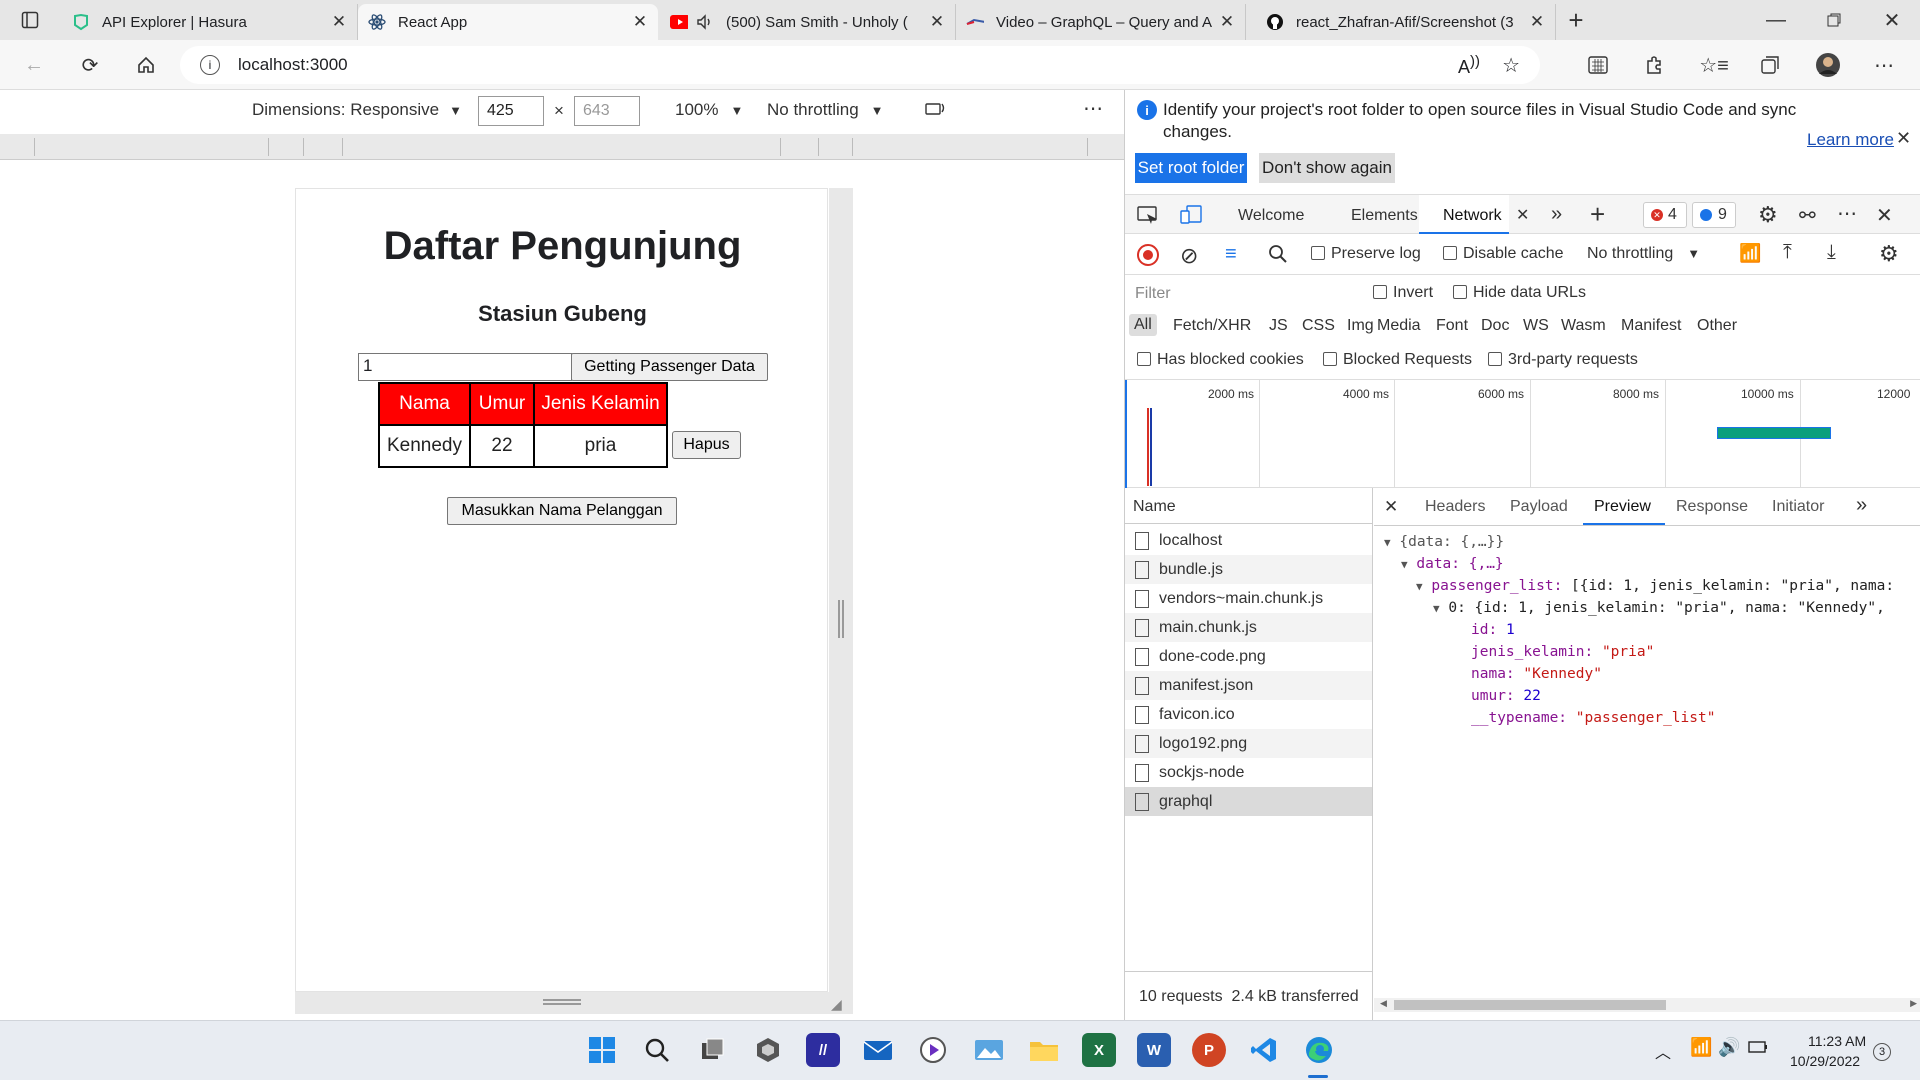  I want to click on request-item: main.chunk.js, so click(1248, 627).